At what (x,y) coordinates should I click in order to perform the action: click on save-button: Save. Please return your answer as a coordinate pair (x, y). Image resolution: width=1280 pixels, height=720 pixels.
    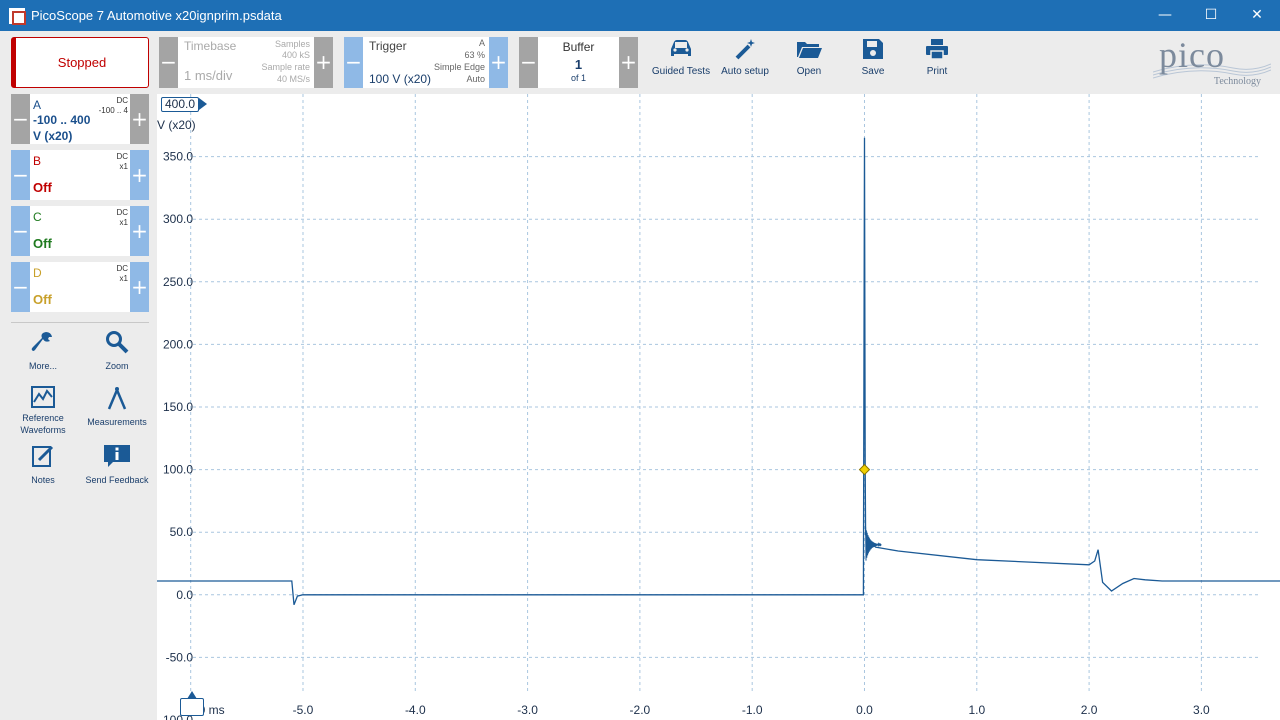
    Looking at the image, I should click on (873, 57).